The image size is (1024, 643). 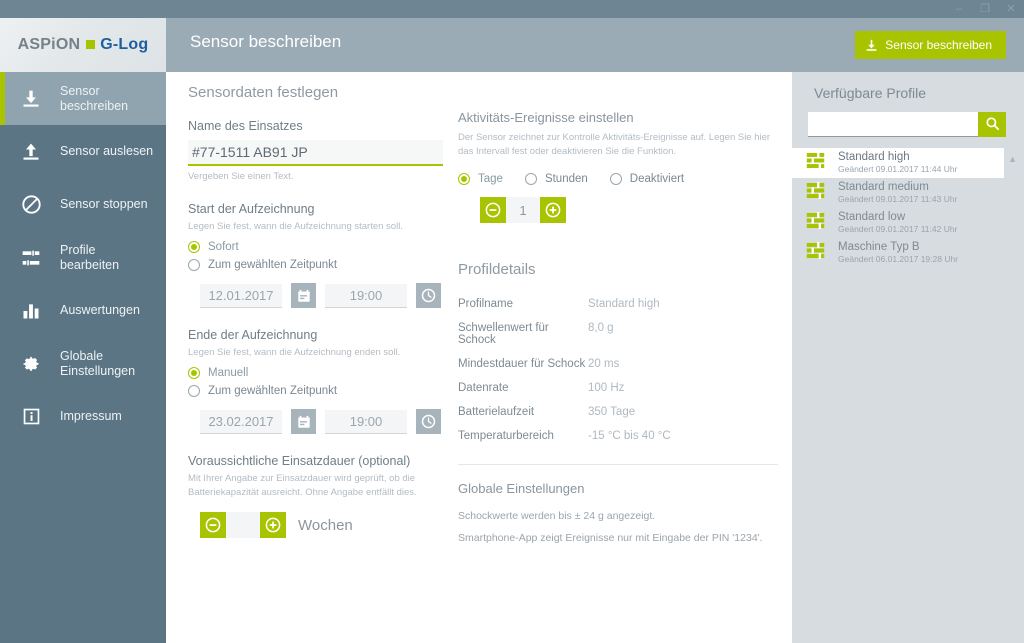 I want to click on sidebar-item-label: Sensor stoppen, so click(x=104, y=204).